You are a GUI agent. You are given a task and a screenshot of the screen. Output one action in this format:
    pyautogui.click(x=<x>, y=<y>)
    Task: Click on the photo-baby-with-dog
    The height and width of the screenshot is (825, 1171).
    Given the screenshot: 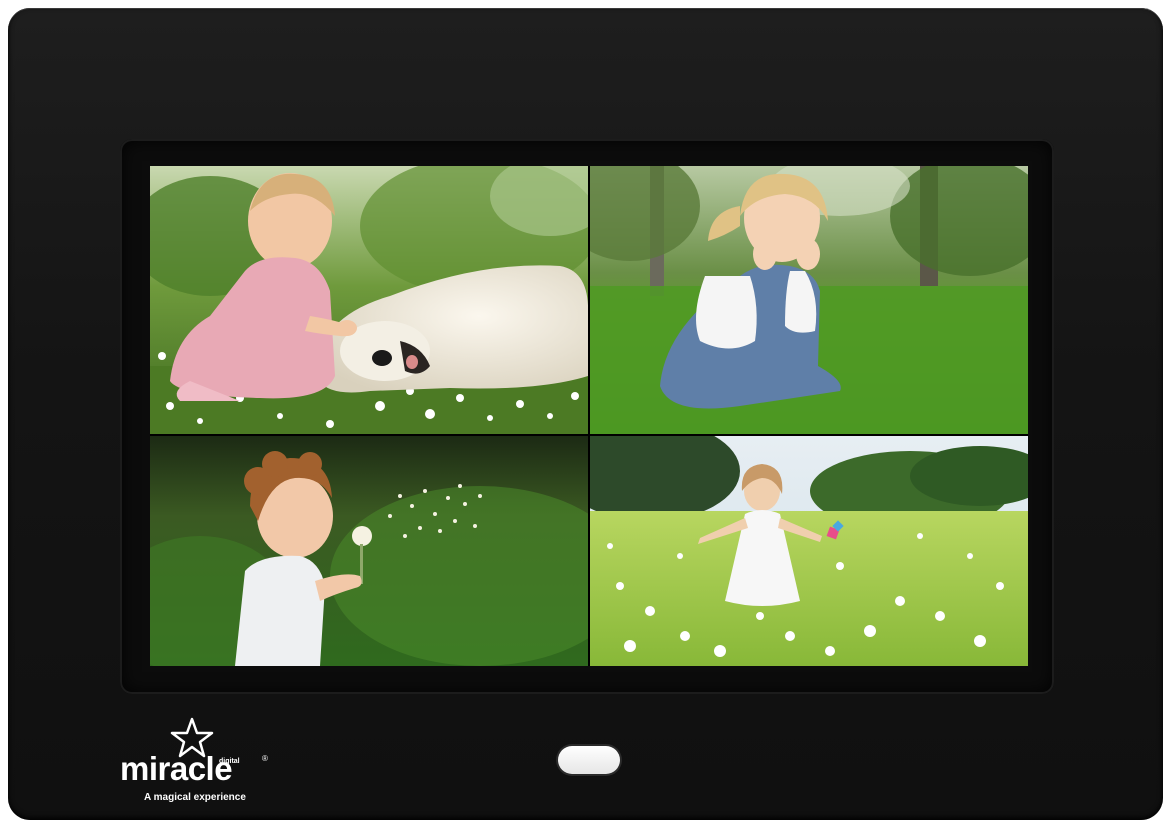 What is the action you would take?
    pyautogui.click(x=369, y=300)
    